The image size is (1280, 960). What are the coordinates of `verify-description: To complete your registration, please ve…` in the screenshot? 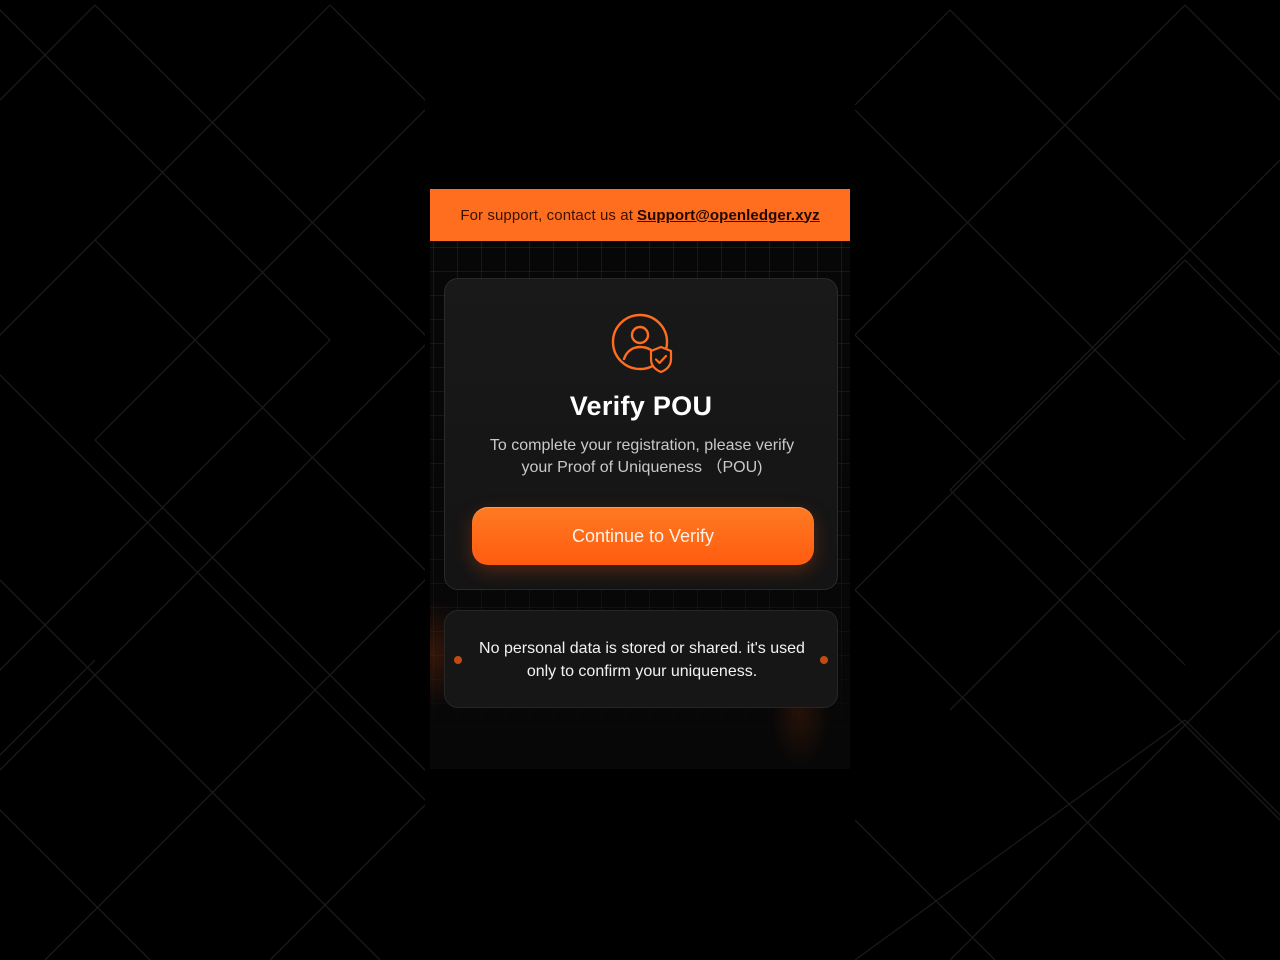 It's located at (642, 456).